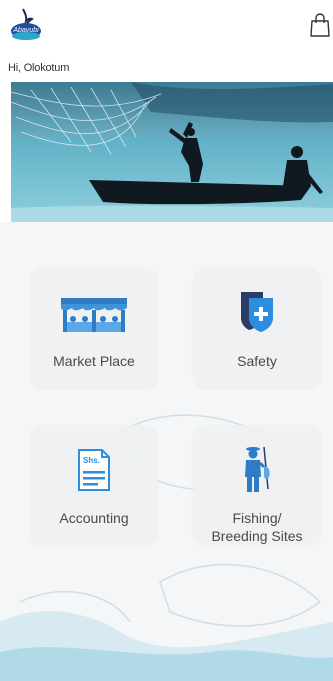  I want to click on shopping-bag-button, so click(320, 25).